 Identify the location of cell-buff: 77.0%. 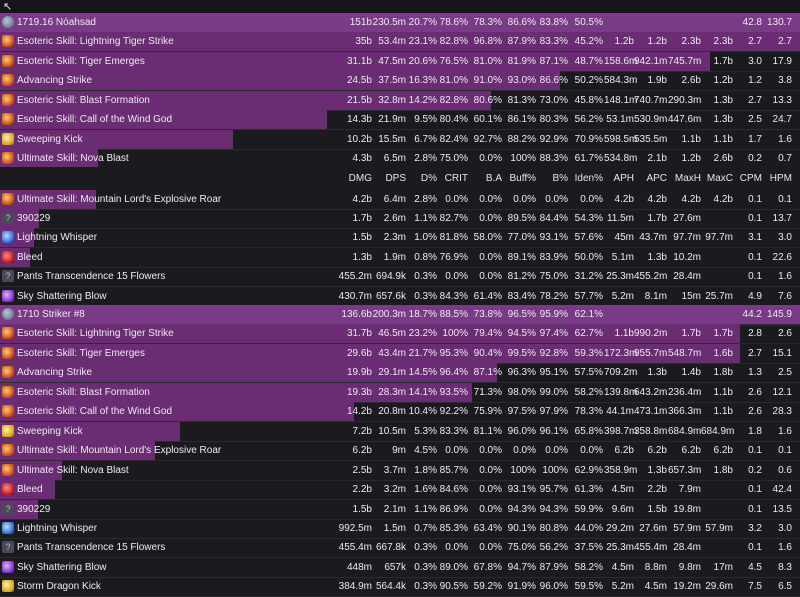
(521, 238).